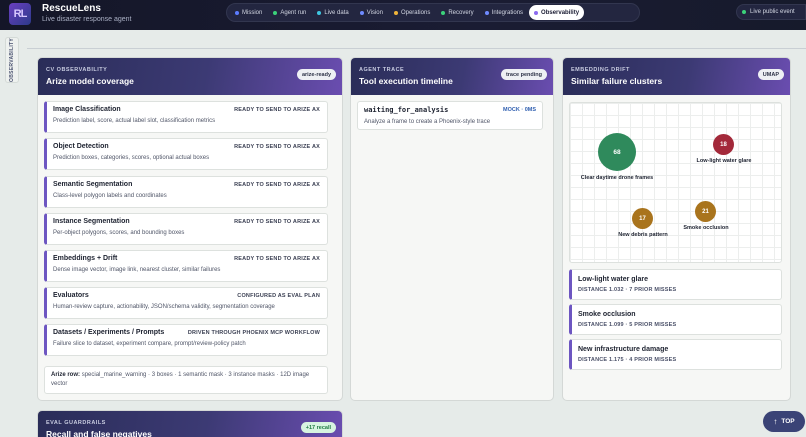 The width and height of the screenshot is (806, 437). Describe the element at coordinates (523, 74) in the screenshot. I see `status-badge: trace pending` at that location.